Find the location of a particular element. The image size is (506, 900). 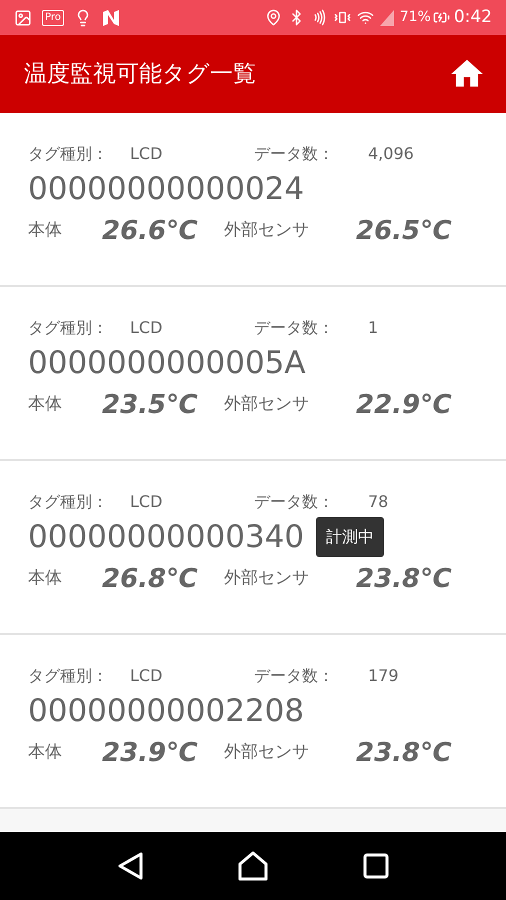

data-count-value: 1 is located at coordinates (373, 328).